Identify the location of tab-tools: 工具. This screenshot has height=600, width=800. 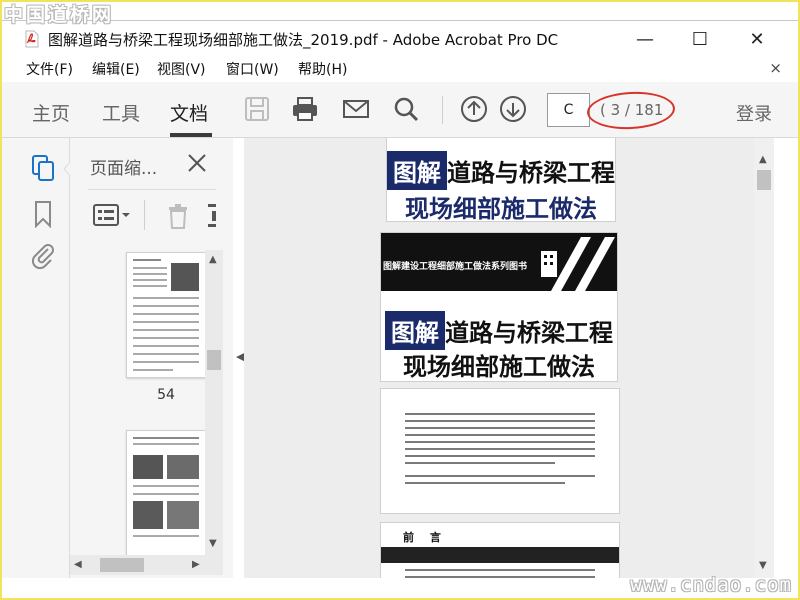
(121, 112).